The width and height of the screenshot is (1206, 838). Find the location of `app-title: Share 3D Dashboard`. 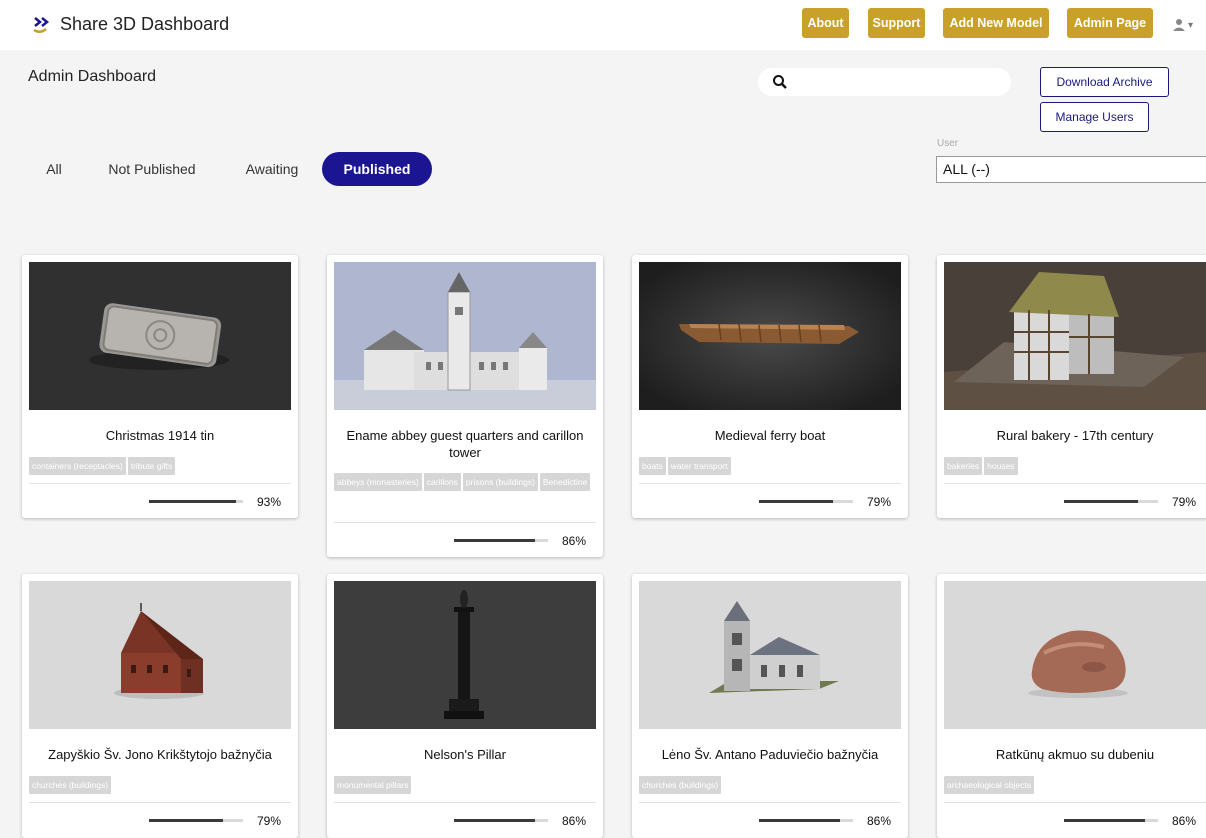

app-title: Share 3D Dashboard is located at coordinates (145, 23).